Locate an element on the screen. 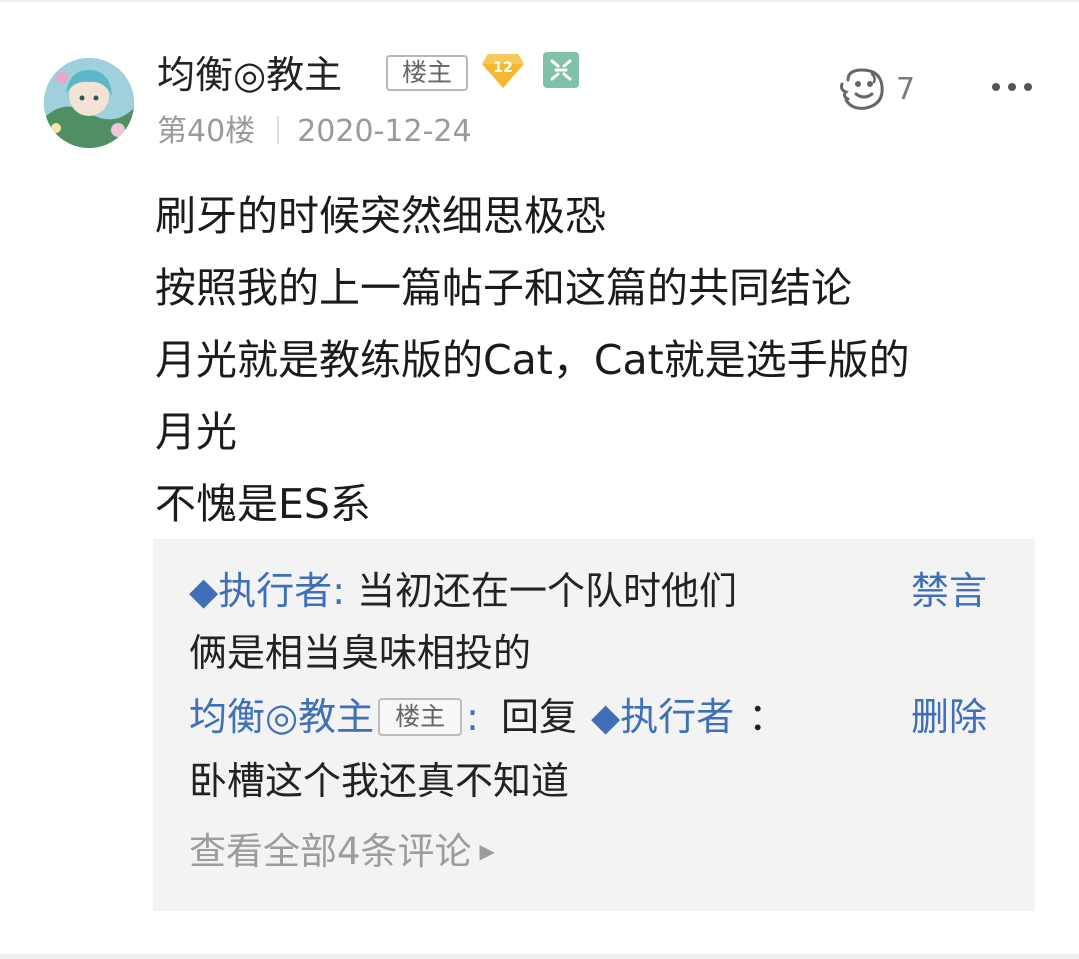  comment-item: 均衡◎教主 楼主: 回复 ◆执行者 ： is located at coordinates (487, 717).